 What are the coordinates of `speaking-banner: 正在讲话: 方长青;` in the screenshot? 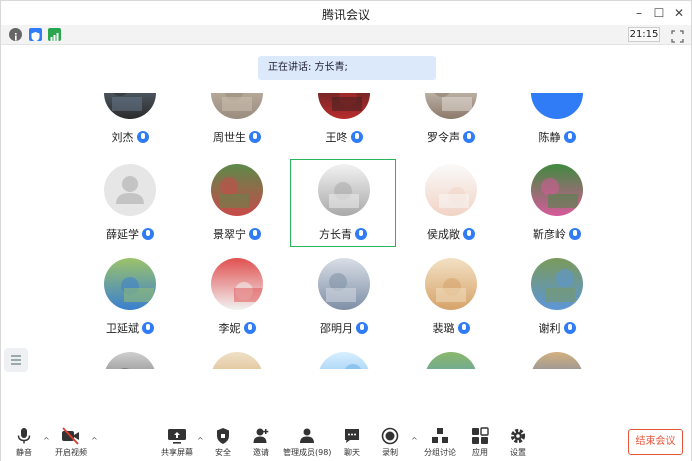 It's located at (347, 68).